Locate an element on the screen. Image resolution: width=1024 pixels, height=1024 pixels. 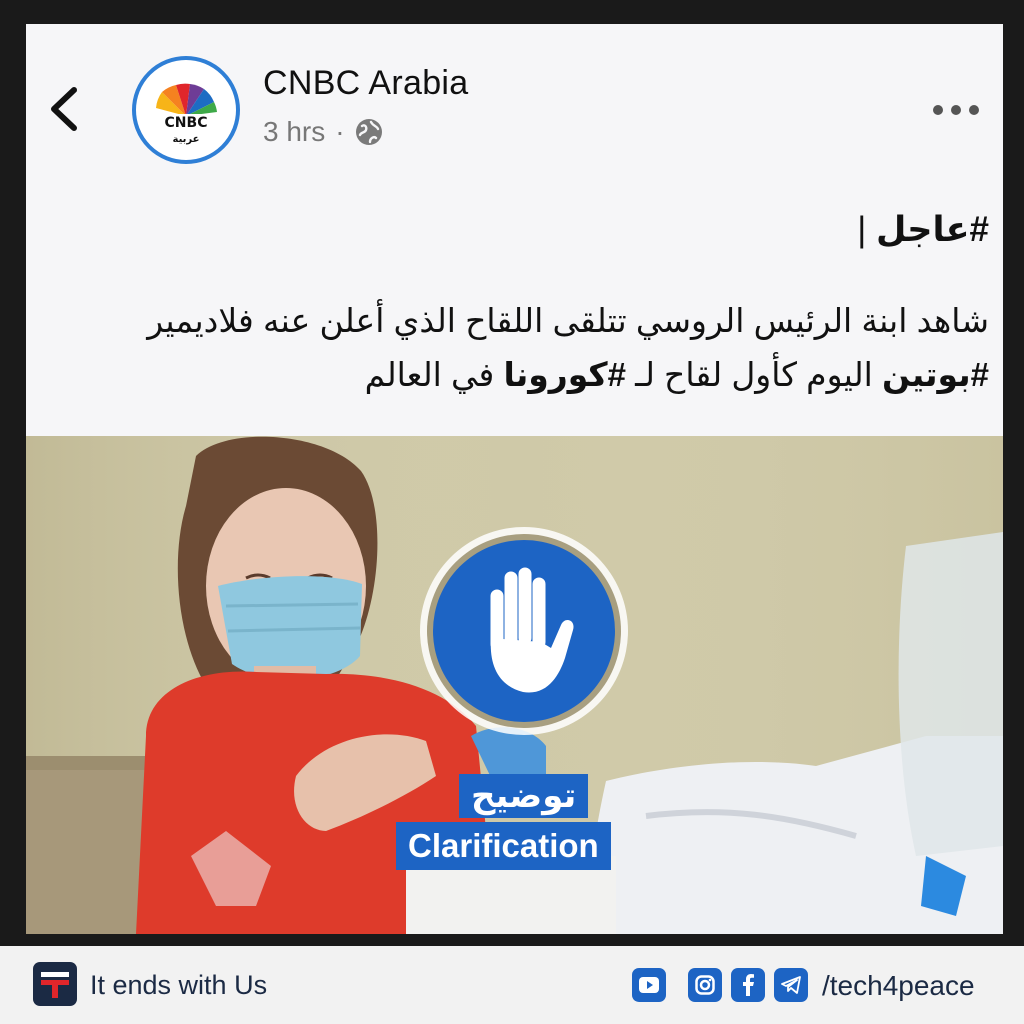
telegram-icon is located at coordinates (791, 985).